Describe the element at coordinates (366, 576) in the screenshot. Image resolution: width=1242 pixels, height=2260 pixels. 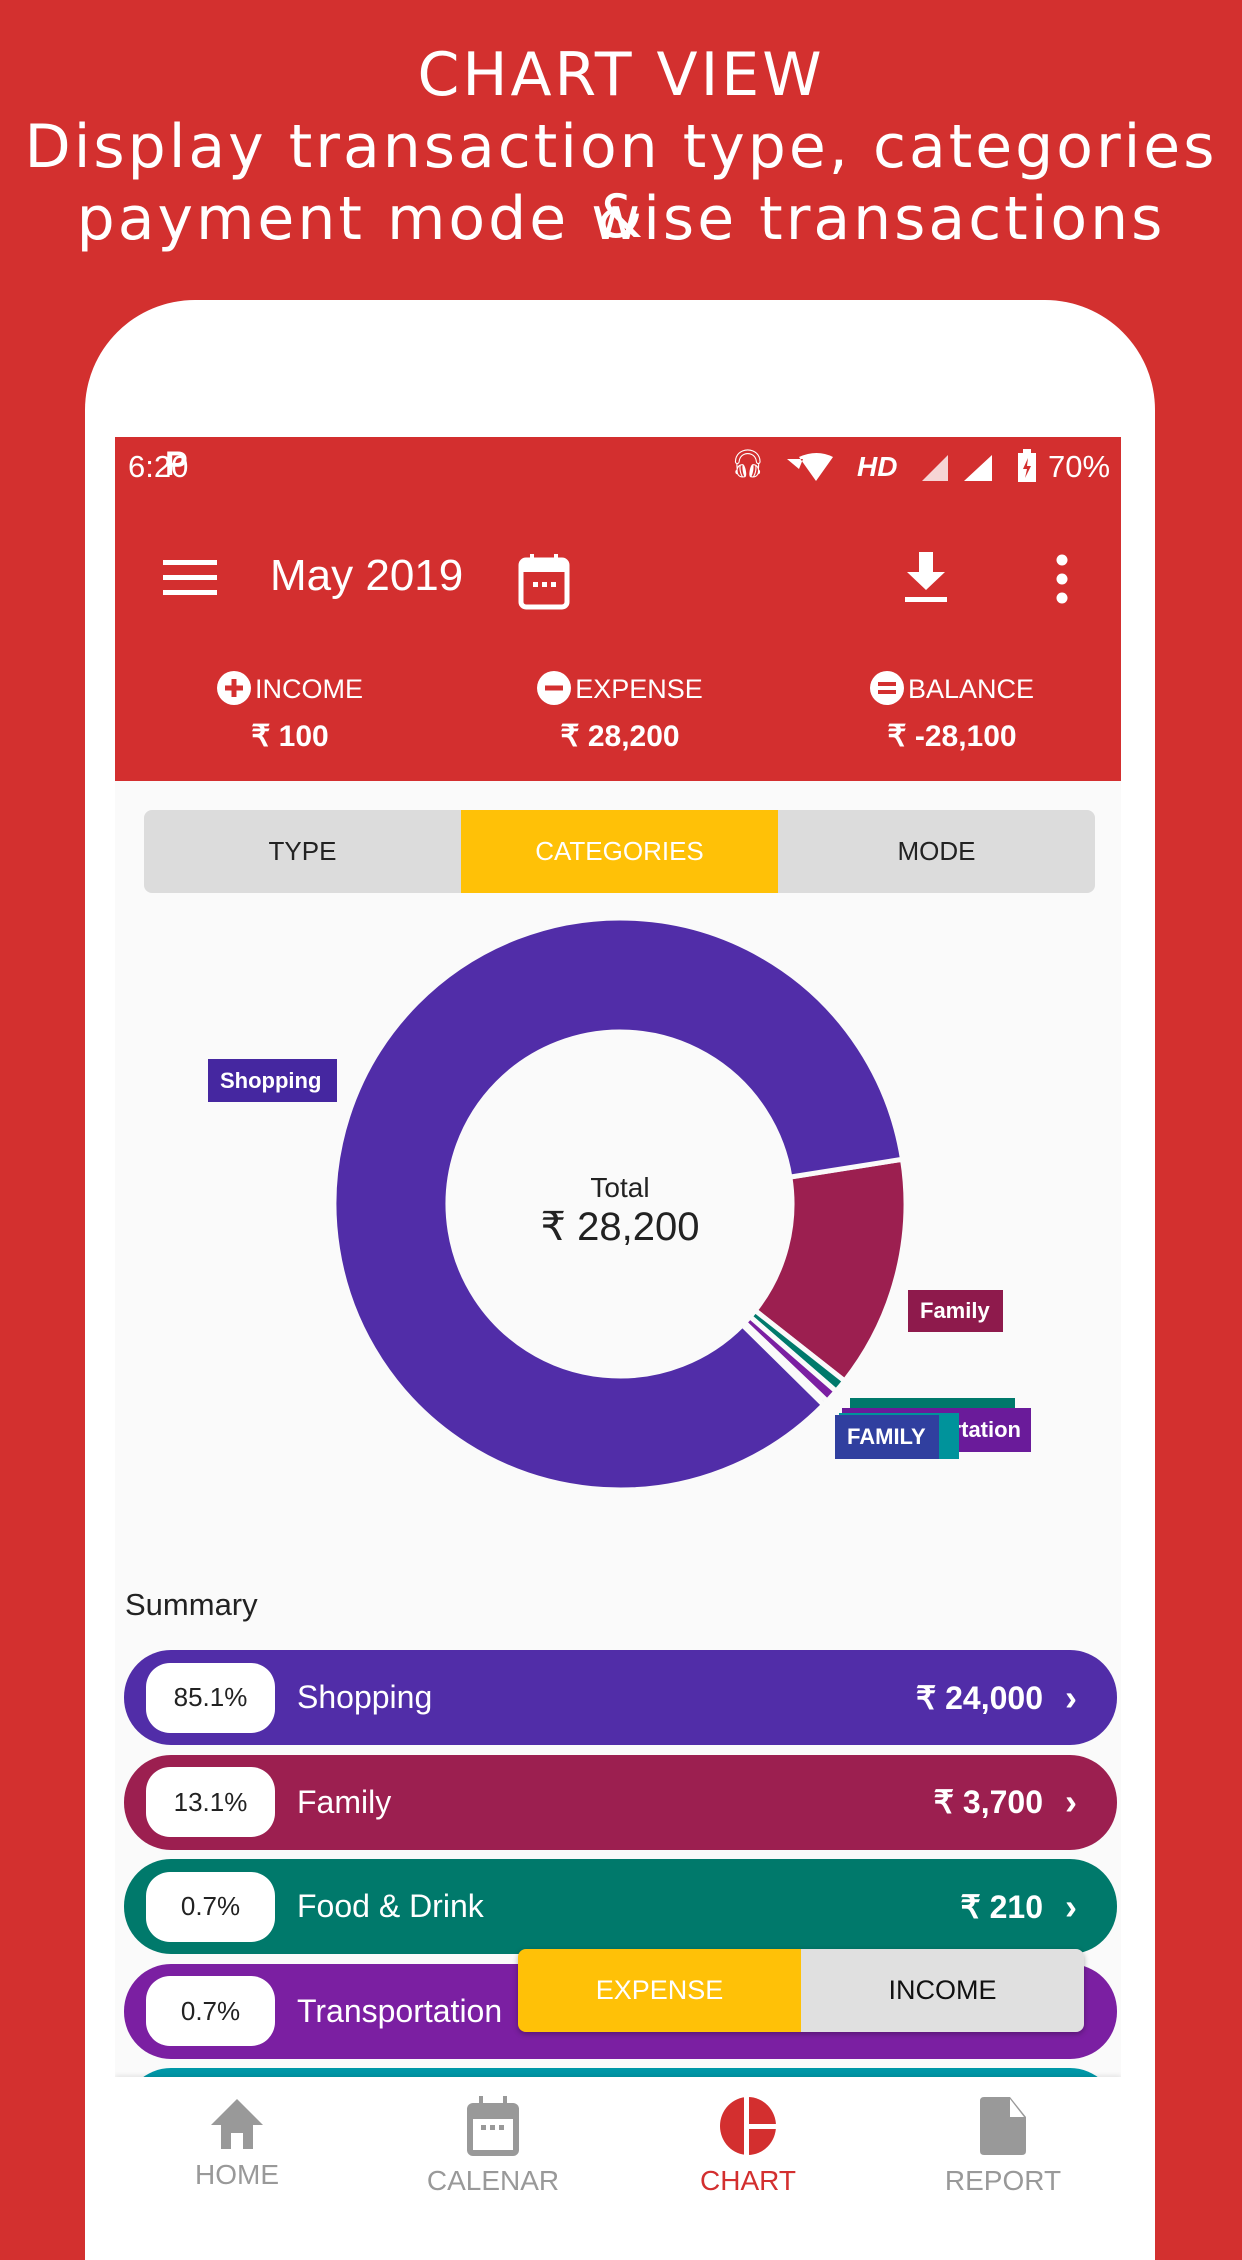
I see `month-title: May 2019` at that location.